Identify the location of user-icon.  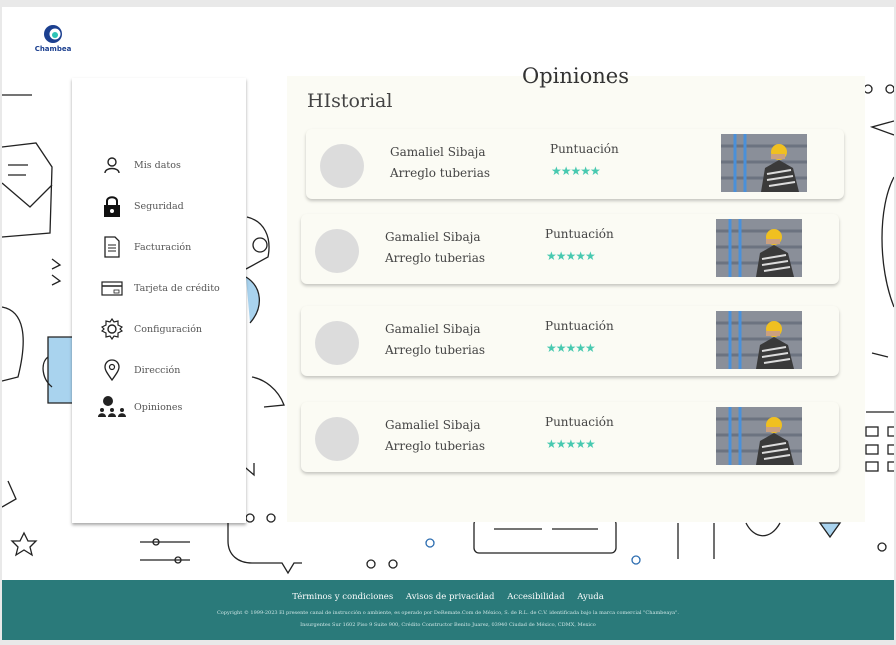
(112, 165).